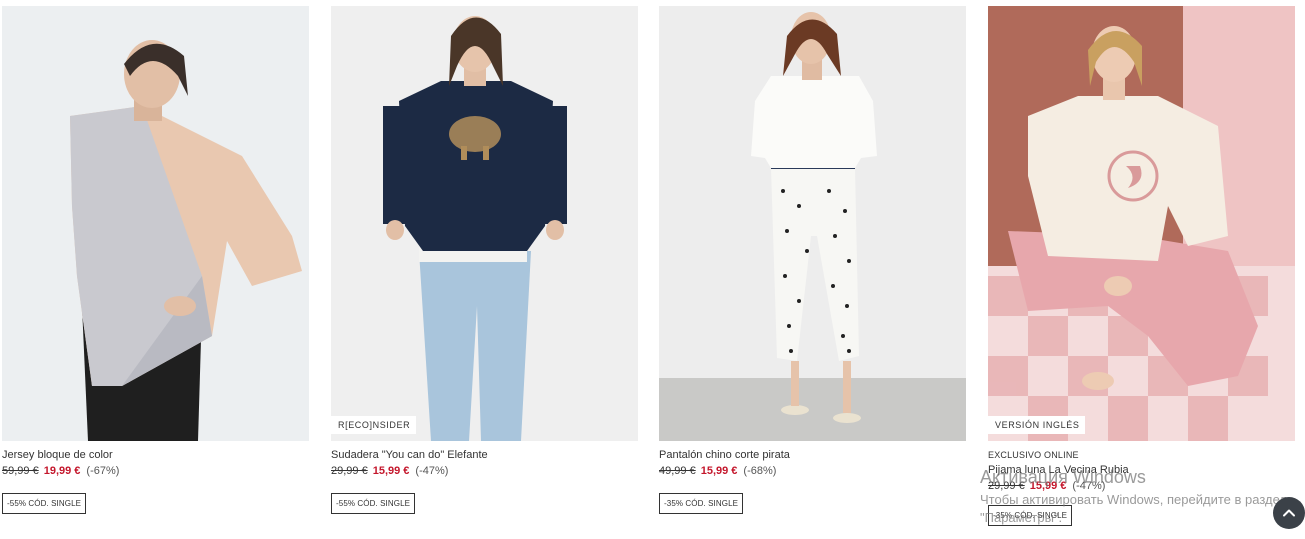  Describe the element at coordinates (1037, 425) in the screenshot. I see `photo-badge: VERSIÓN INGLÉS` at that location.